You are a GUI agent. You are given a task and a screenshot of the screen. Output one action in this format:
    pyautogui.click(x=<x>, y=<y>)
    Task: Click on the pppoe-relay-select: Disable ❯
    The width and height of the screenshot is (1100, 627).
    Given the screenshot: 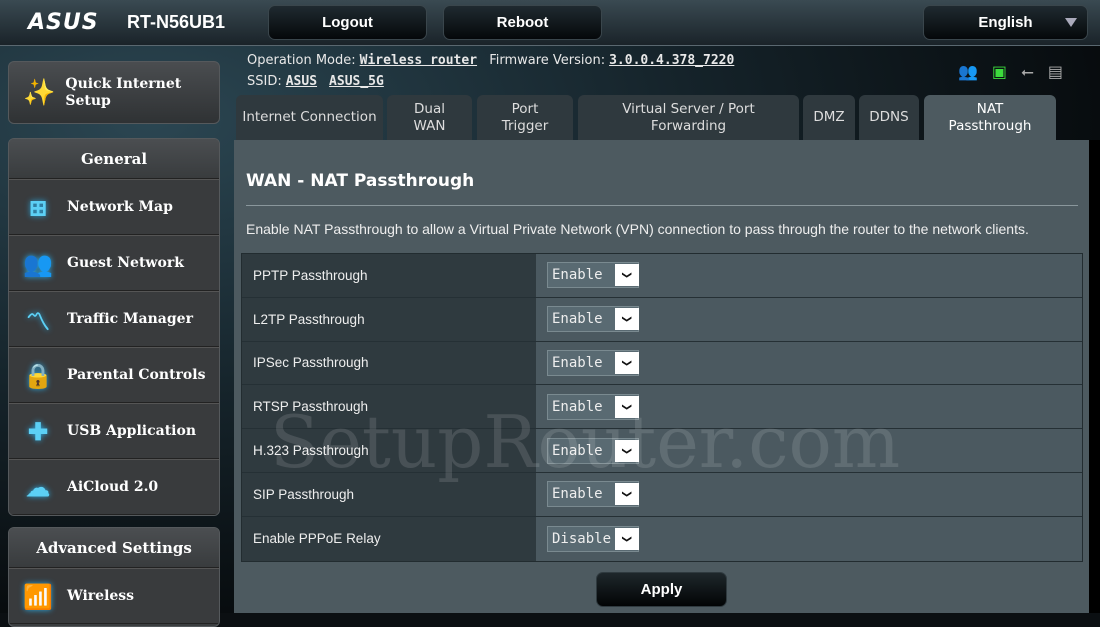 What is the action you would take?
    pyautogui.click(x=593, y=538)
    